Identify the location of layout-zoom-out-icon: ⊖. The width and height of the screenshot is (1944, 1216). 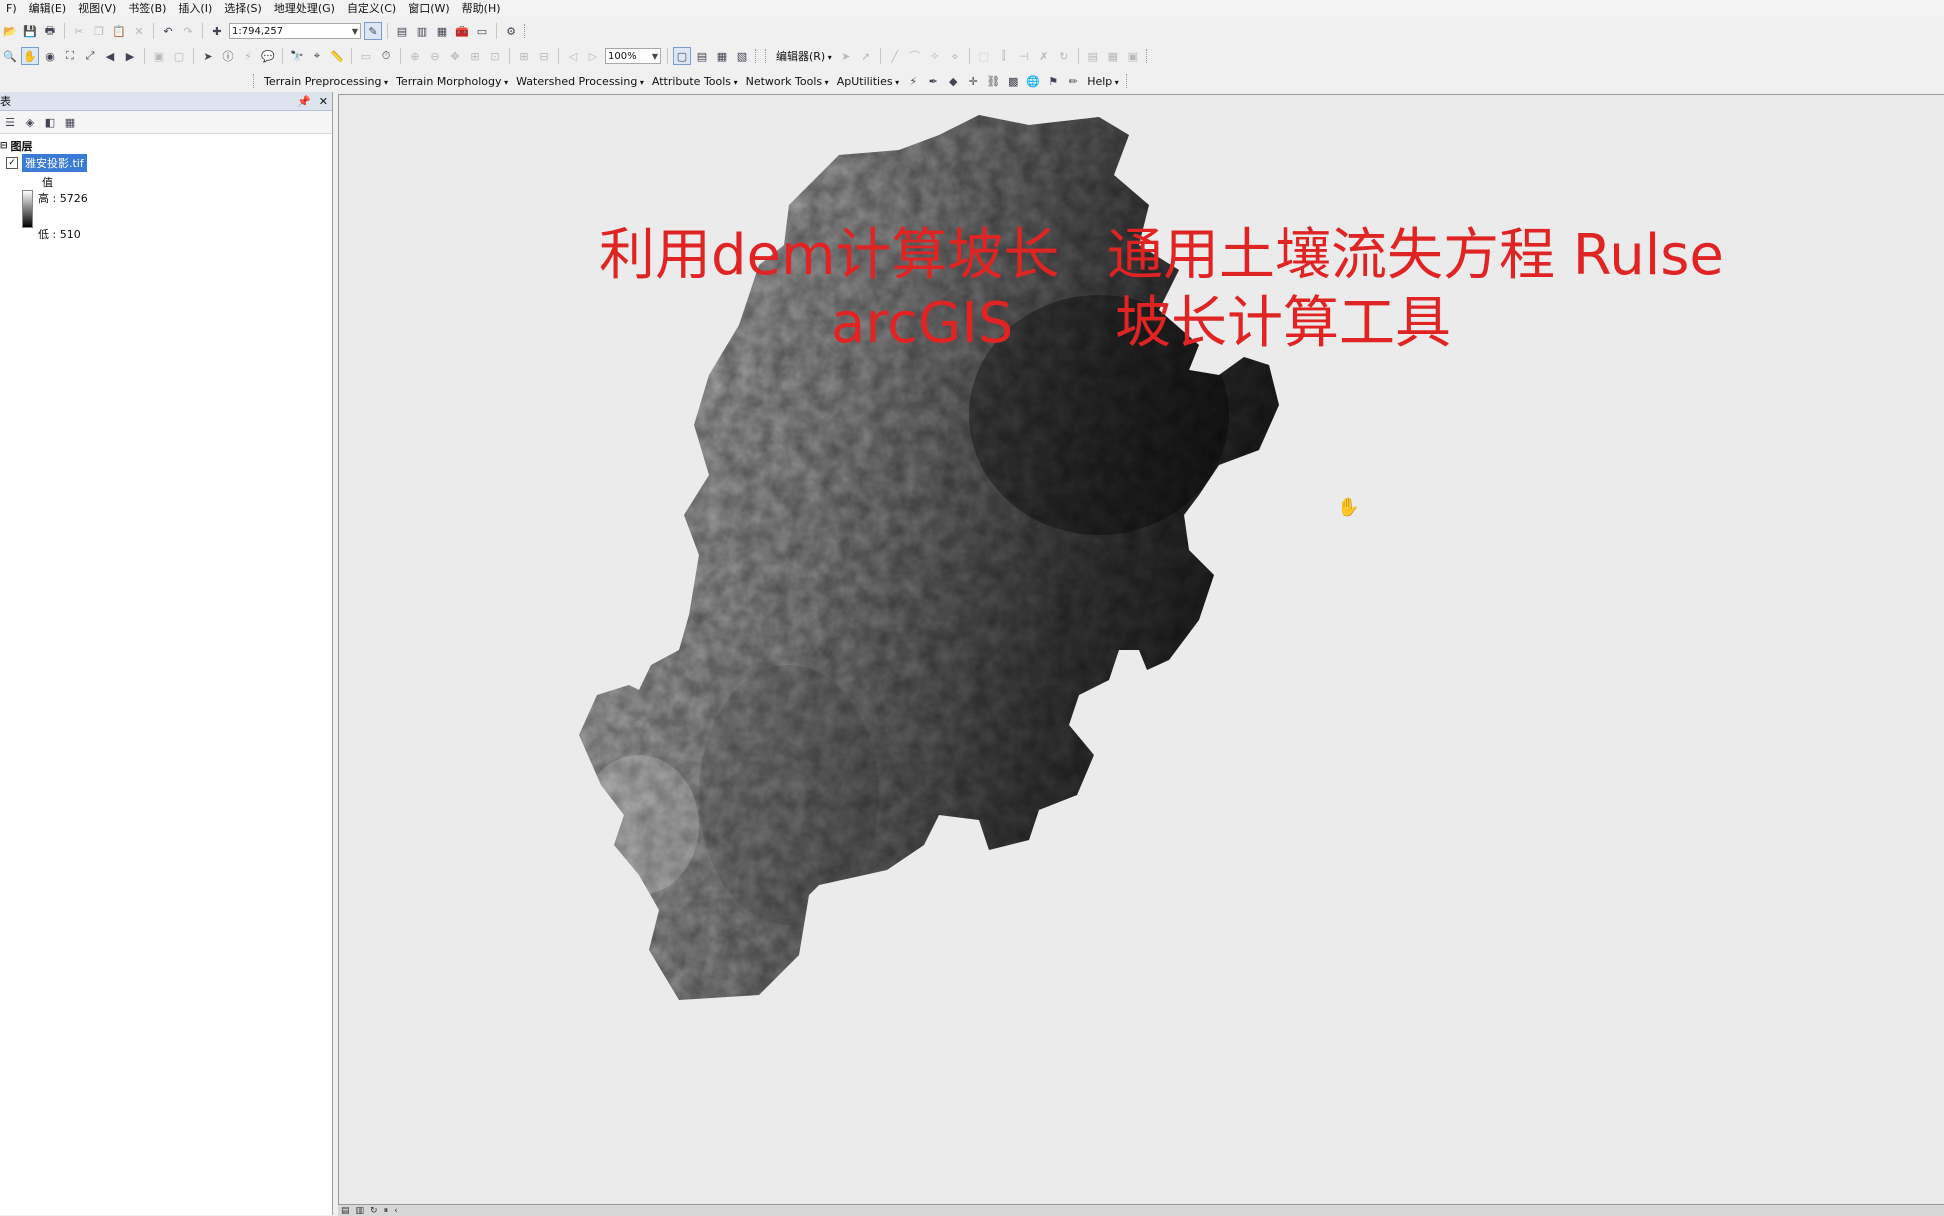
(435, 56).